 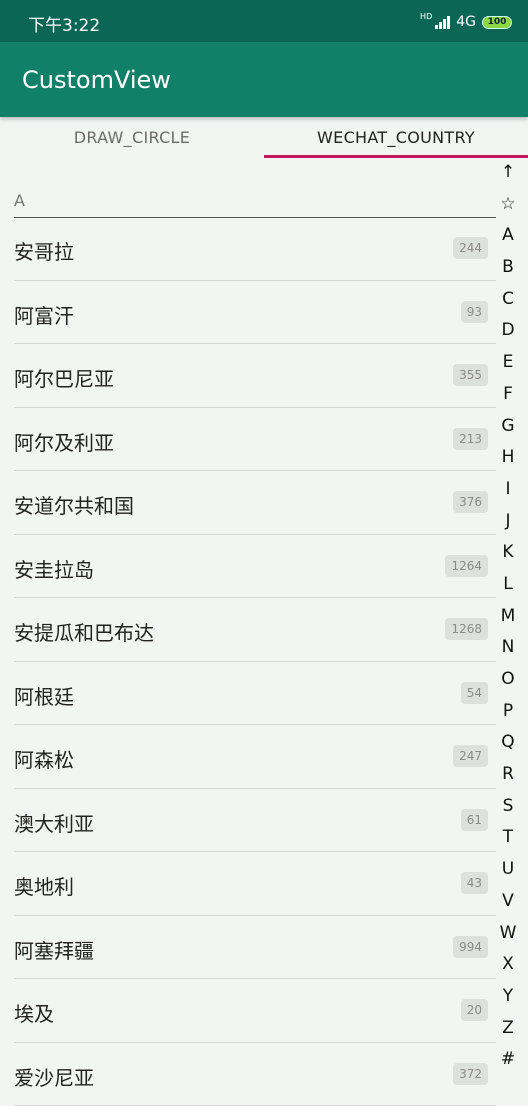 I want to click on tab-indicator, so click(x=396, y=156).